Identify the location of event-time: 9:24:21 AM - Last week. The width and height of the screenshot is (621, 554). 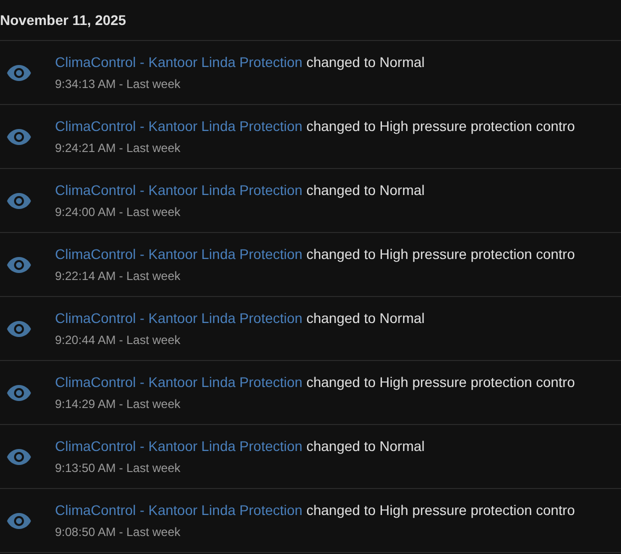
(118, 148).